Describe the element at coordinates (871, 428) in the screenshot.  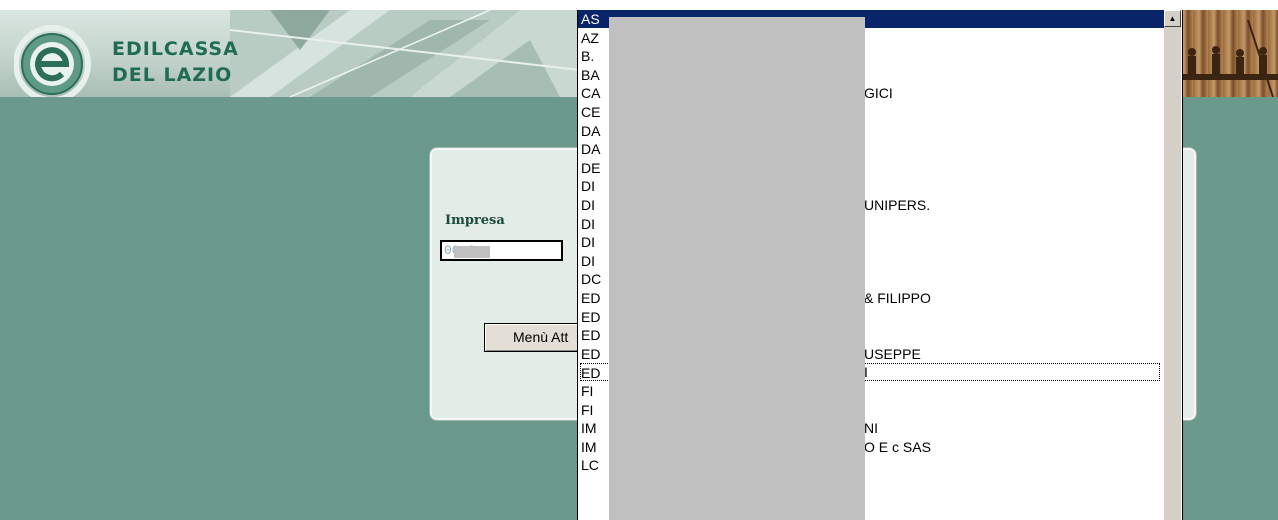
I see `dropdown-item-suffix: NI` at that location.